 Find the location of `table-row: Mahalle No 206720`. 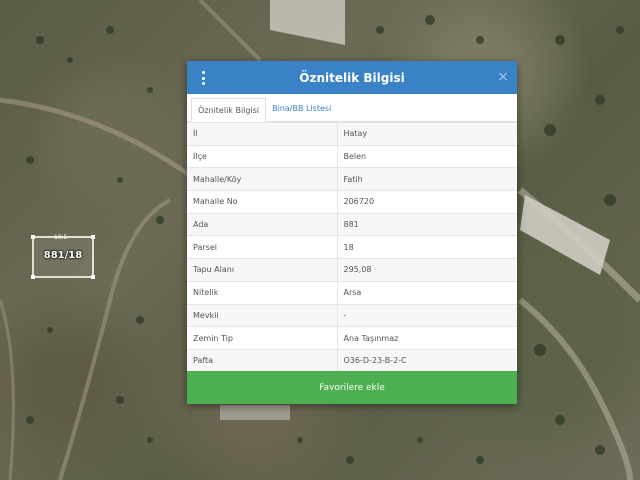

table-row: Mahalle No 206720 is located at coordinates (352, 202).